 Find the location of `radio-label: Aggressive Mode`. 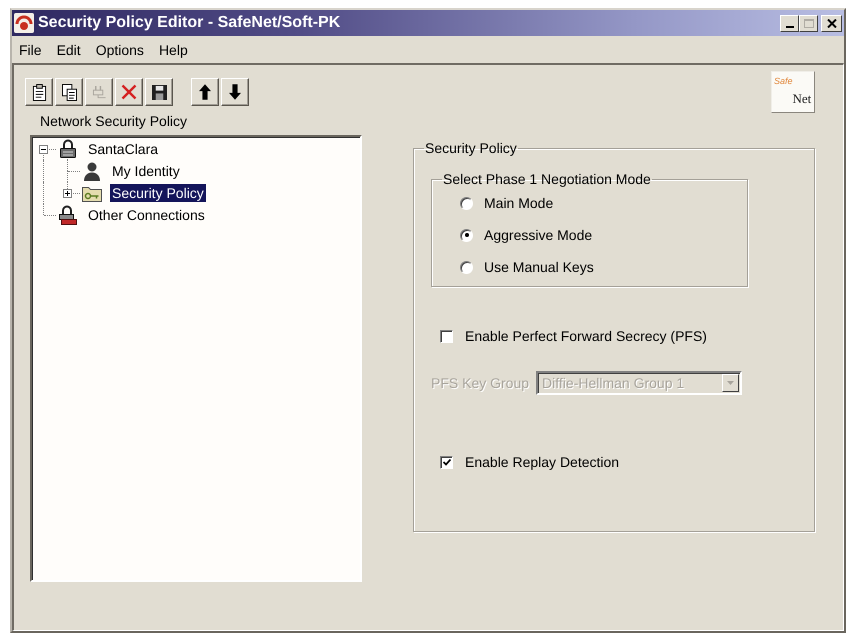

radio-label: Aggressive Mode is located at coordinates (538, 235).